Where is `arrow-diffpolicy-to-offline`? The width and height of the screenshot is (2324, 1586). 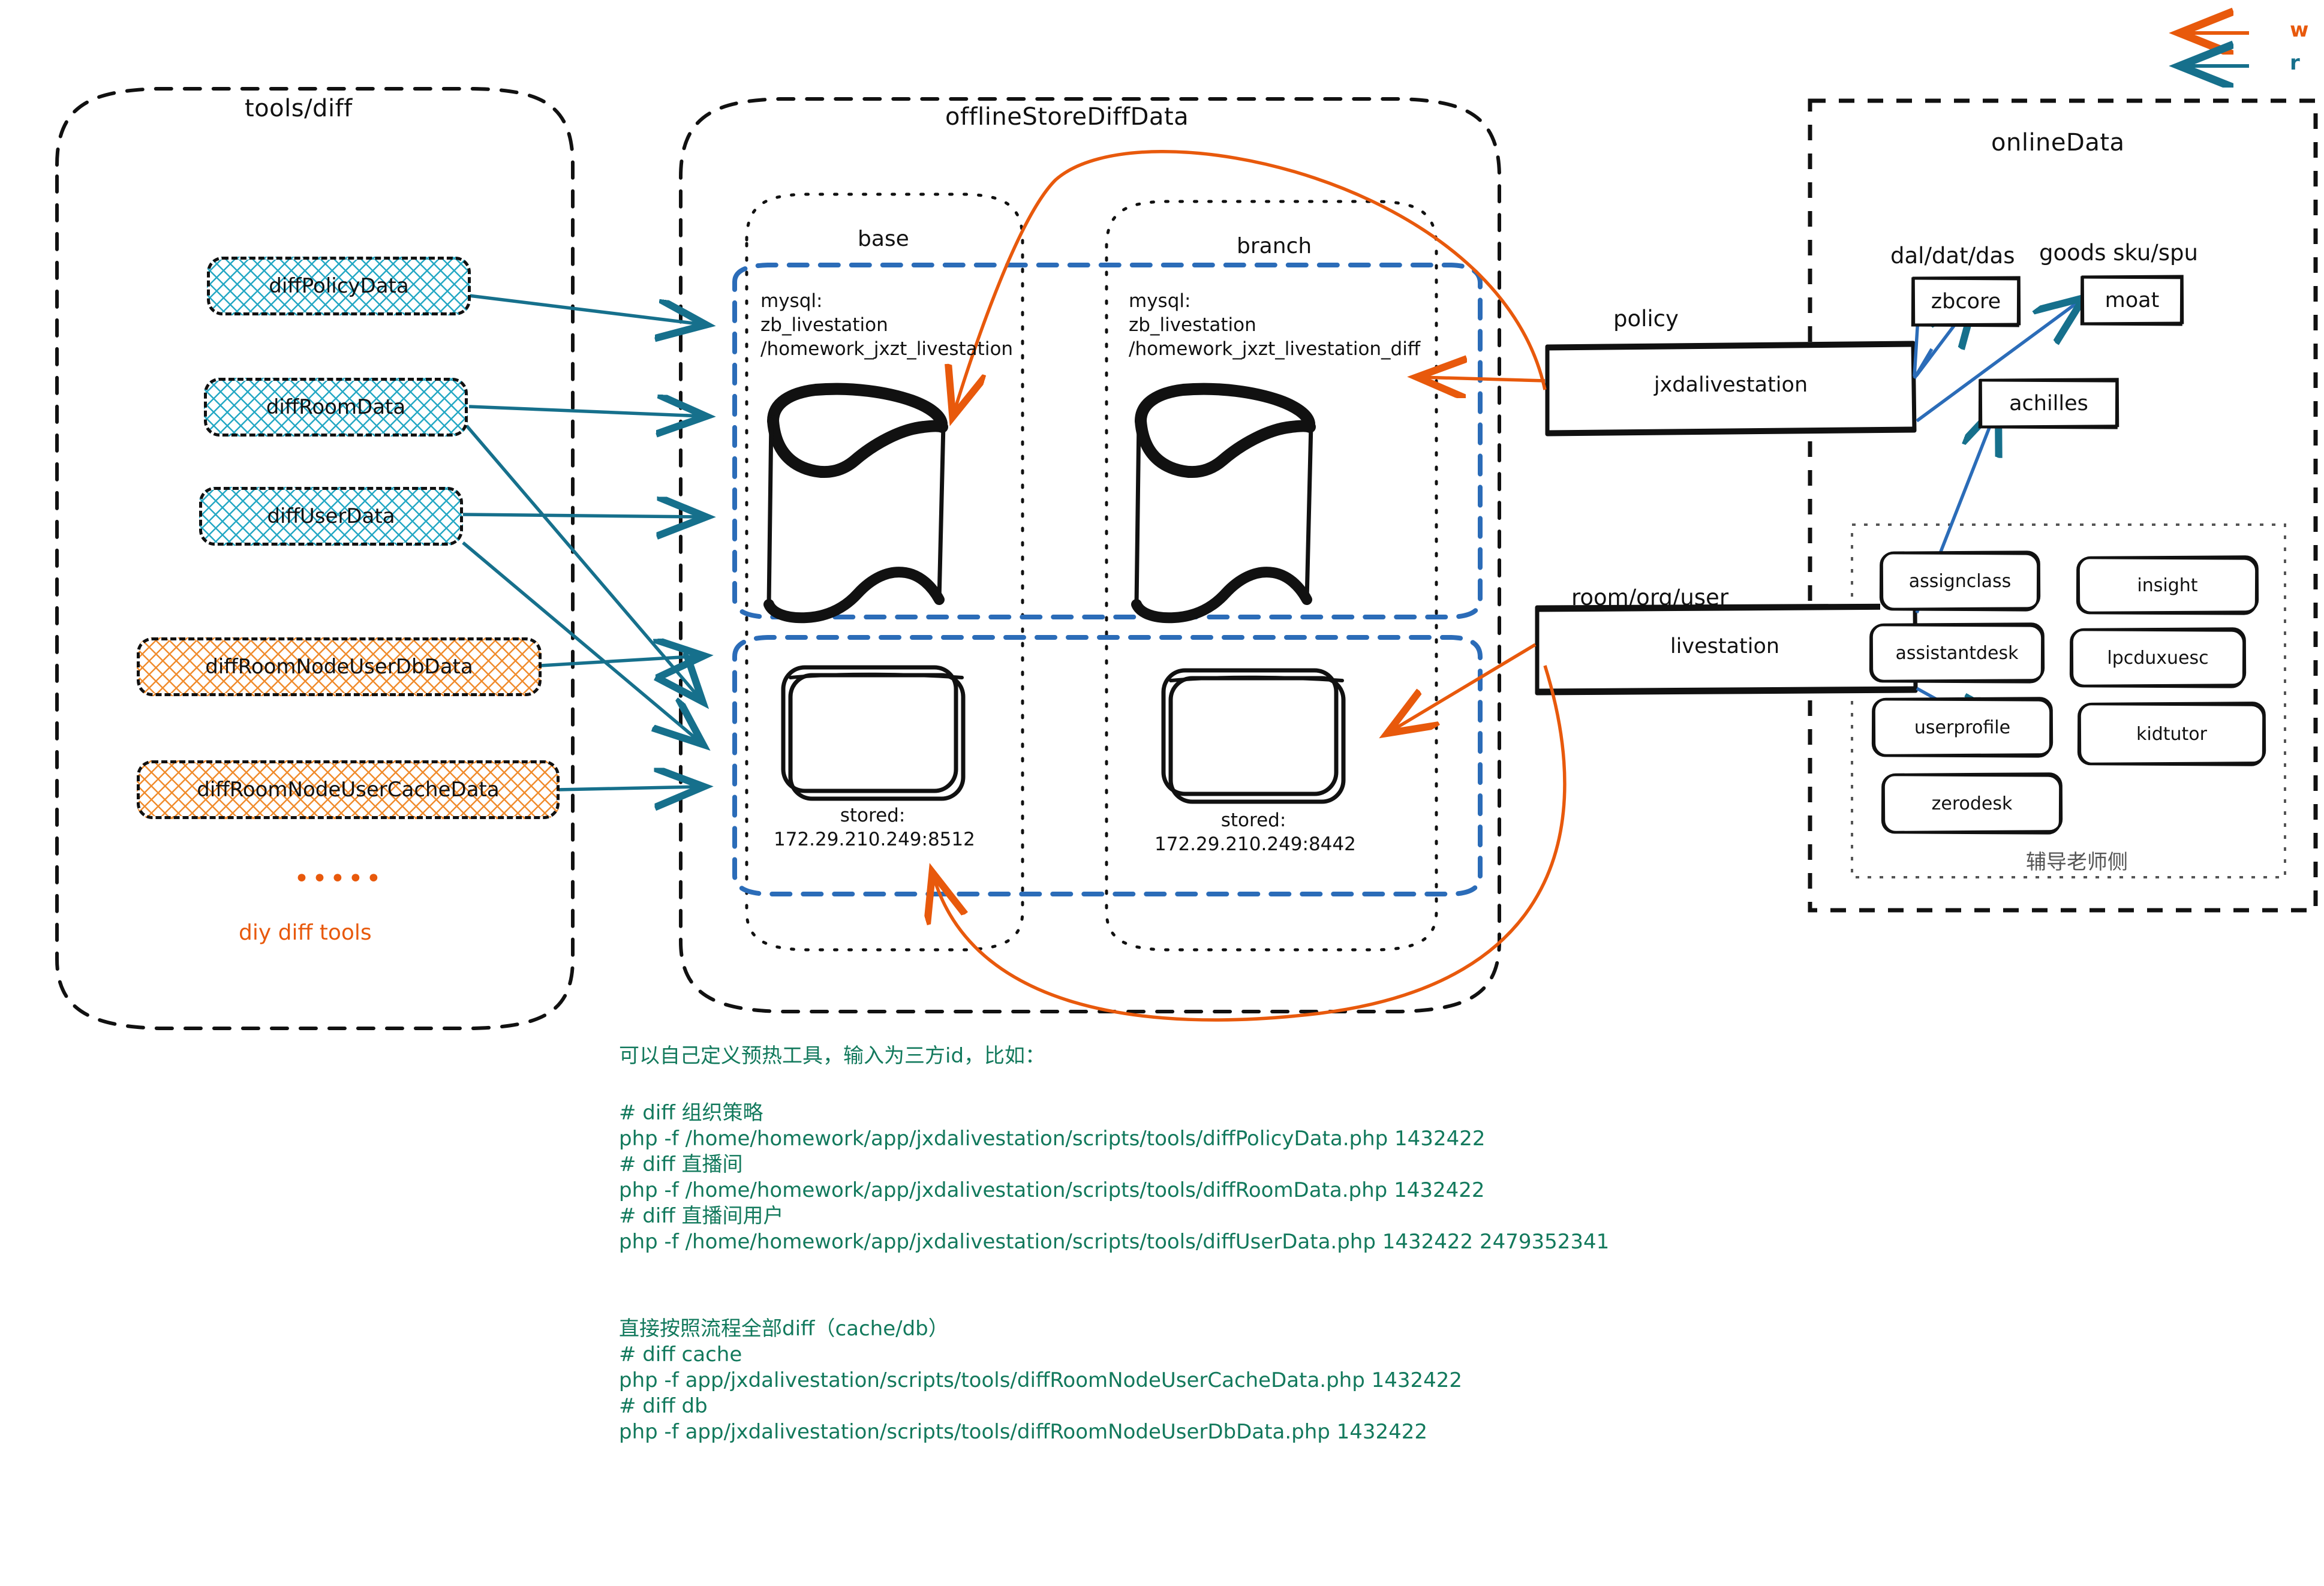
arrow-diffpolicy-to-offline is located at coordinates (585, 309).